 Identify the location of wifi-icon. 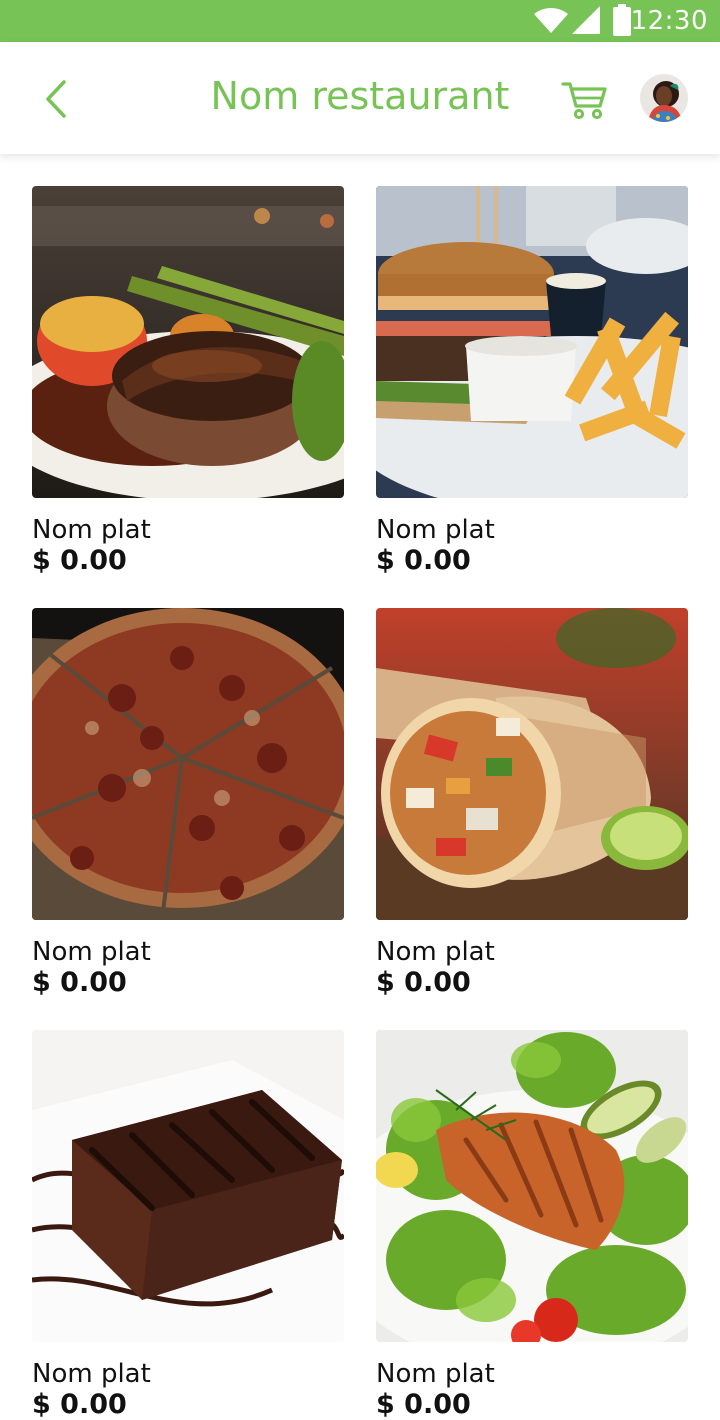
(551, 20).